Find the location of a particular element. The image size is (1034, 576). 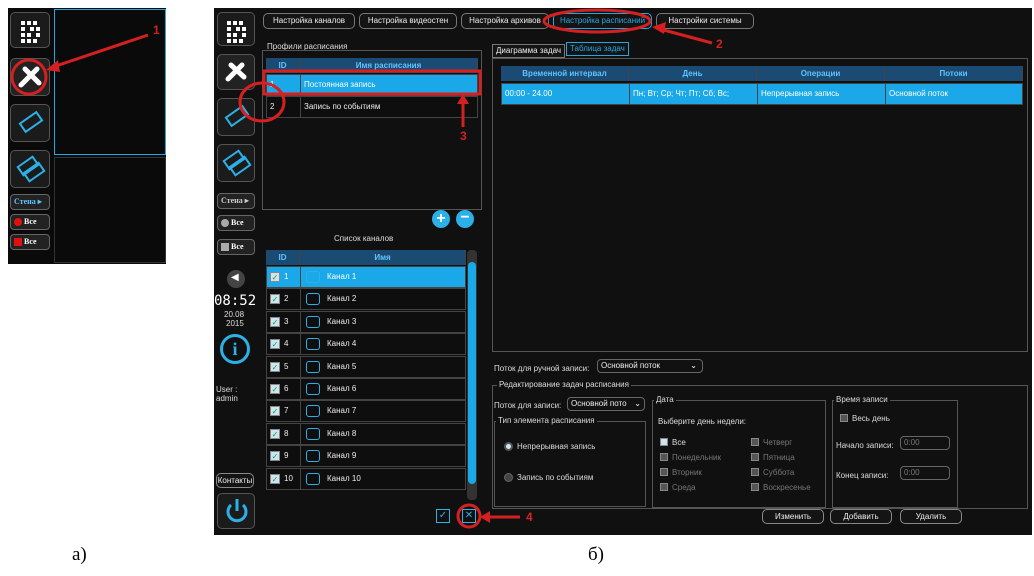

annotation-circle-tools is located at coordinates (262, 102).